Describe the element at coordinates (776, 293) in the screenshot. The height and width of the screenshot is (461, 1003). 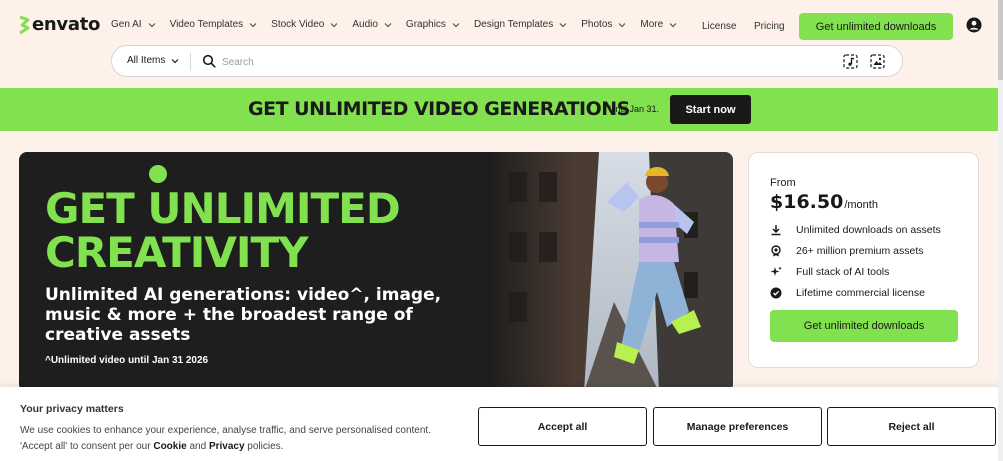
I see `check-badge-icon` at that location.